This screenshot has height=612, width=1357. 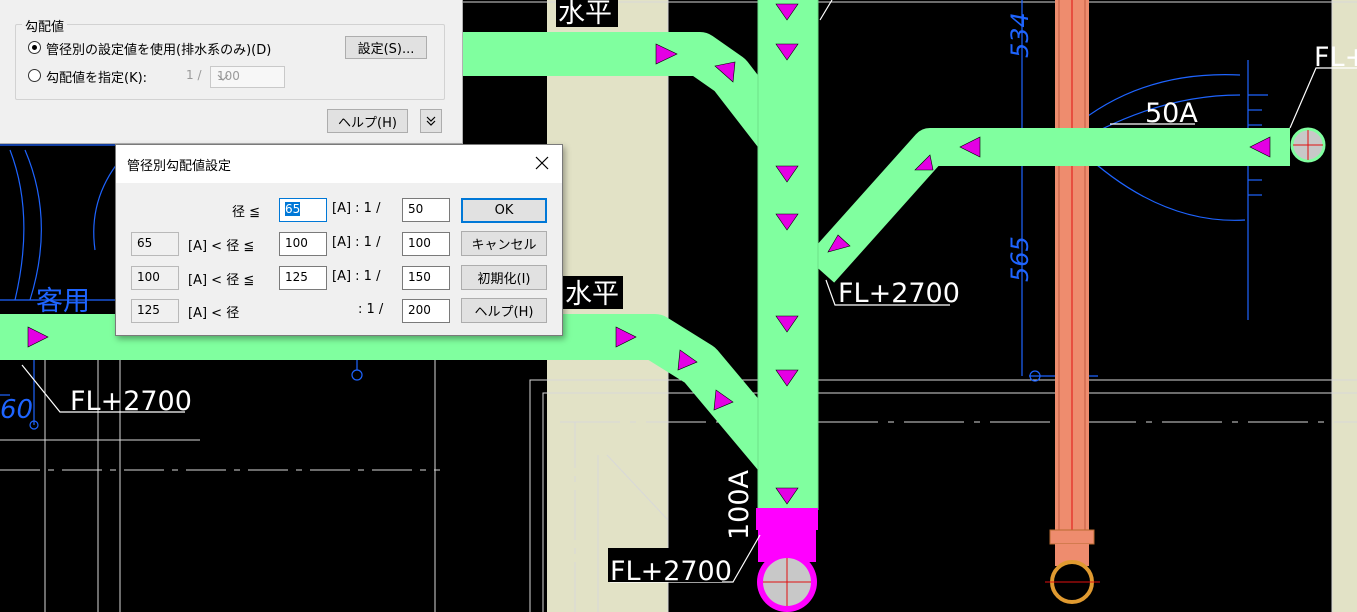 I want to click on row3-upper-input: 125, so click(x=303, y=278).